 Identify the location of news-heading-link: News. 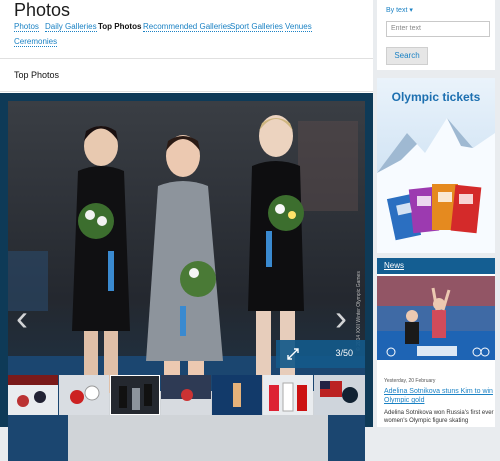
(394, 265).